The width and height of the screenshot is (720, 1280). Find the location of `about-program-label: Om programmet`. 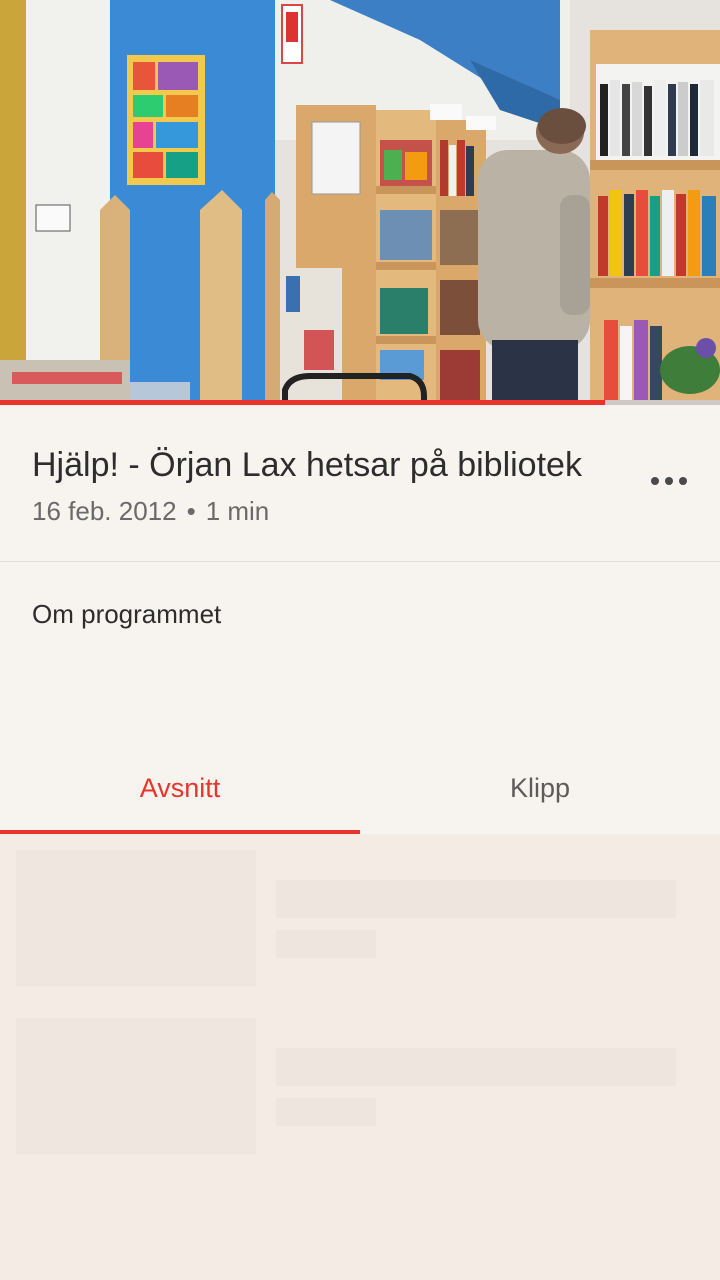

about-program-label: Om programmet is located at coordinates (127, 614).